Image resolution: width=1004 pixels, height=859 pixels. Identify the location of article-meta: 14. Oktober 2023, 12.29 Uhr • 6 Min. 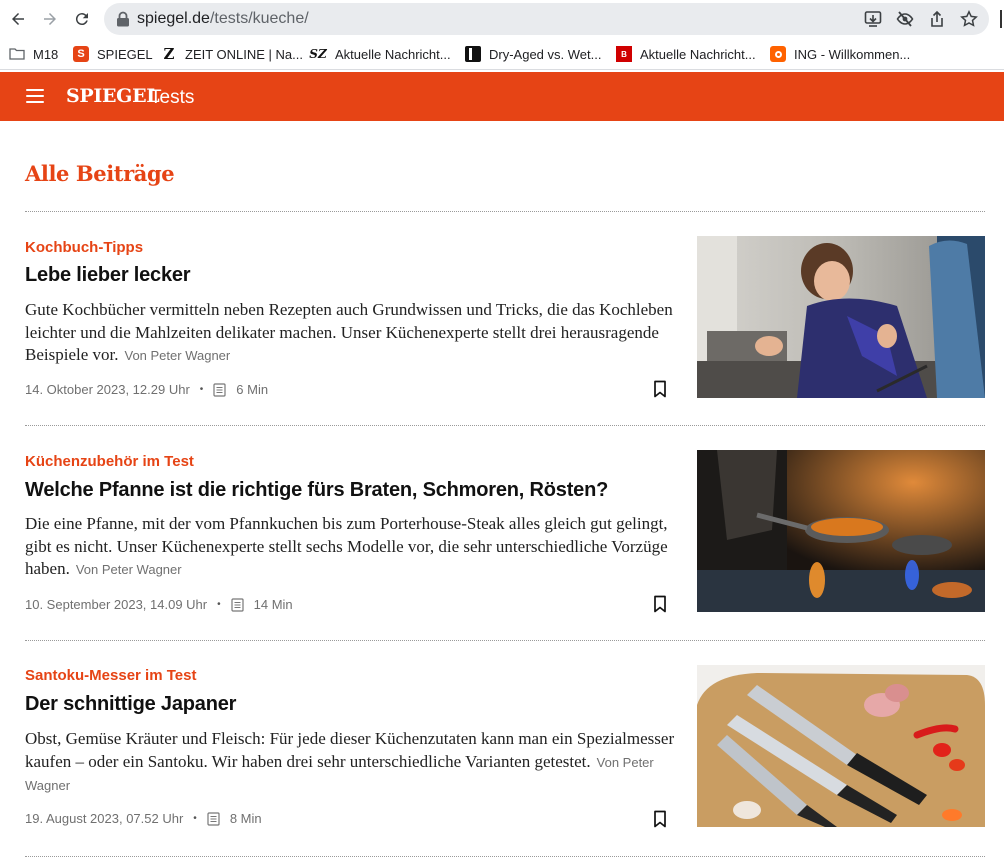
(146, 389).